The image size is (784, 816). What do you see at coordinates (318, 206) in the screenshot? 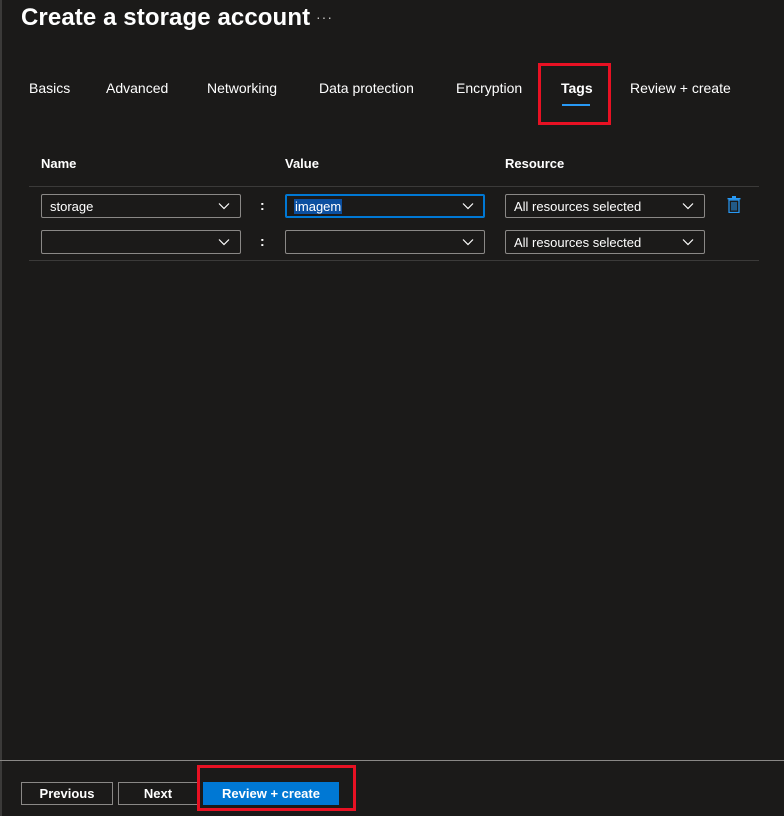
I see `tag-value-text: imagem` at bounding box center [318, 206].